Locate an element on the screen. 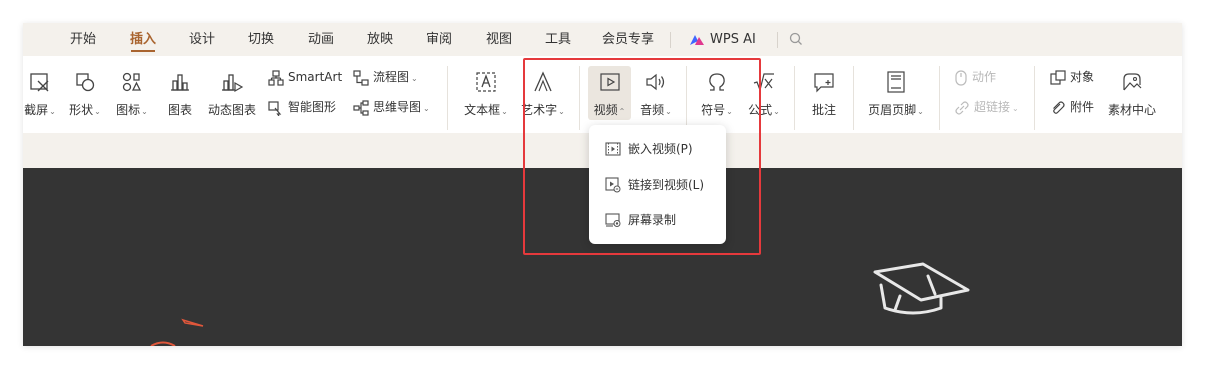  textbox-button: 文本框⌄ is located at coordinates (486, 91).